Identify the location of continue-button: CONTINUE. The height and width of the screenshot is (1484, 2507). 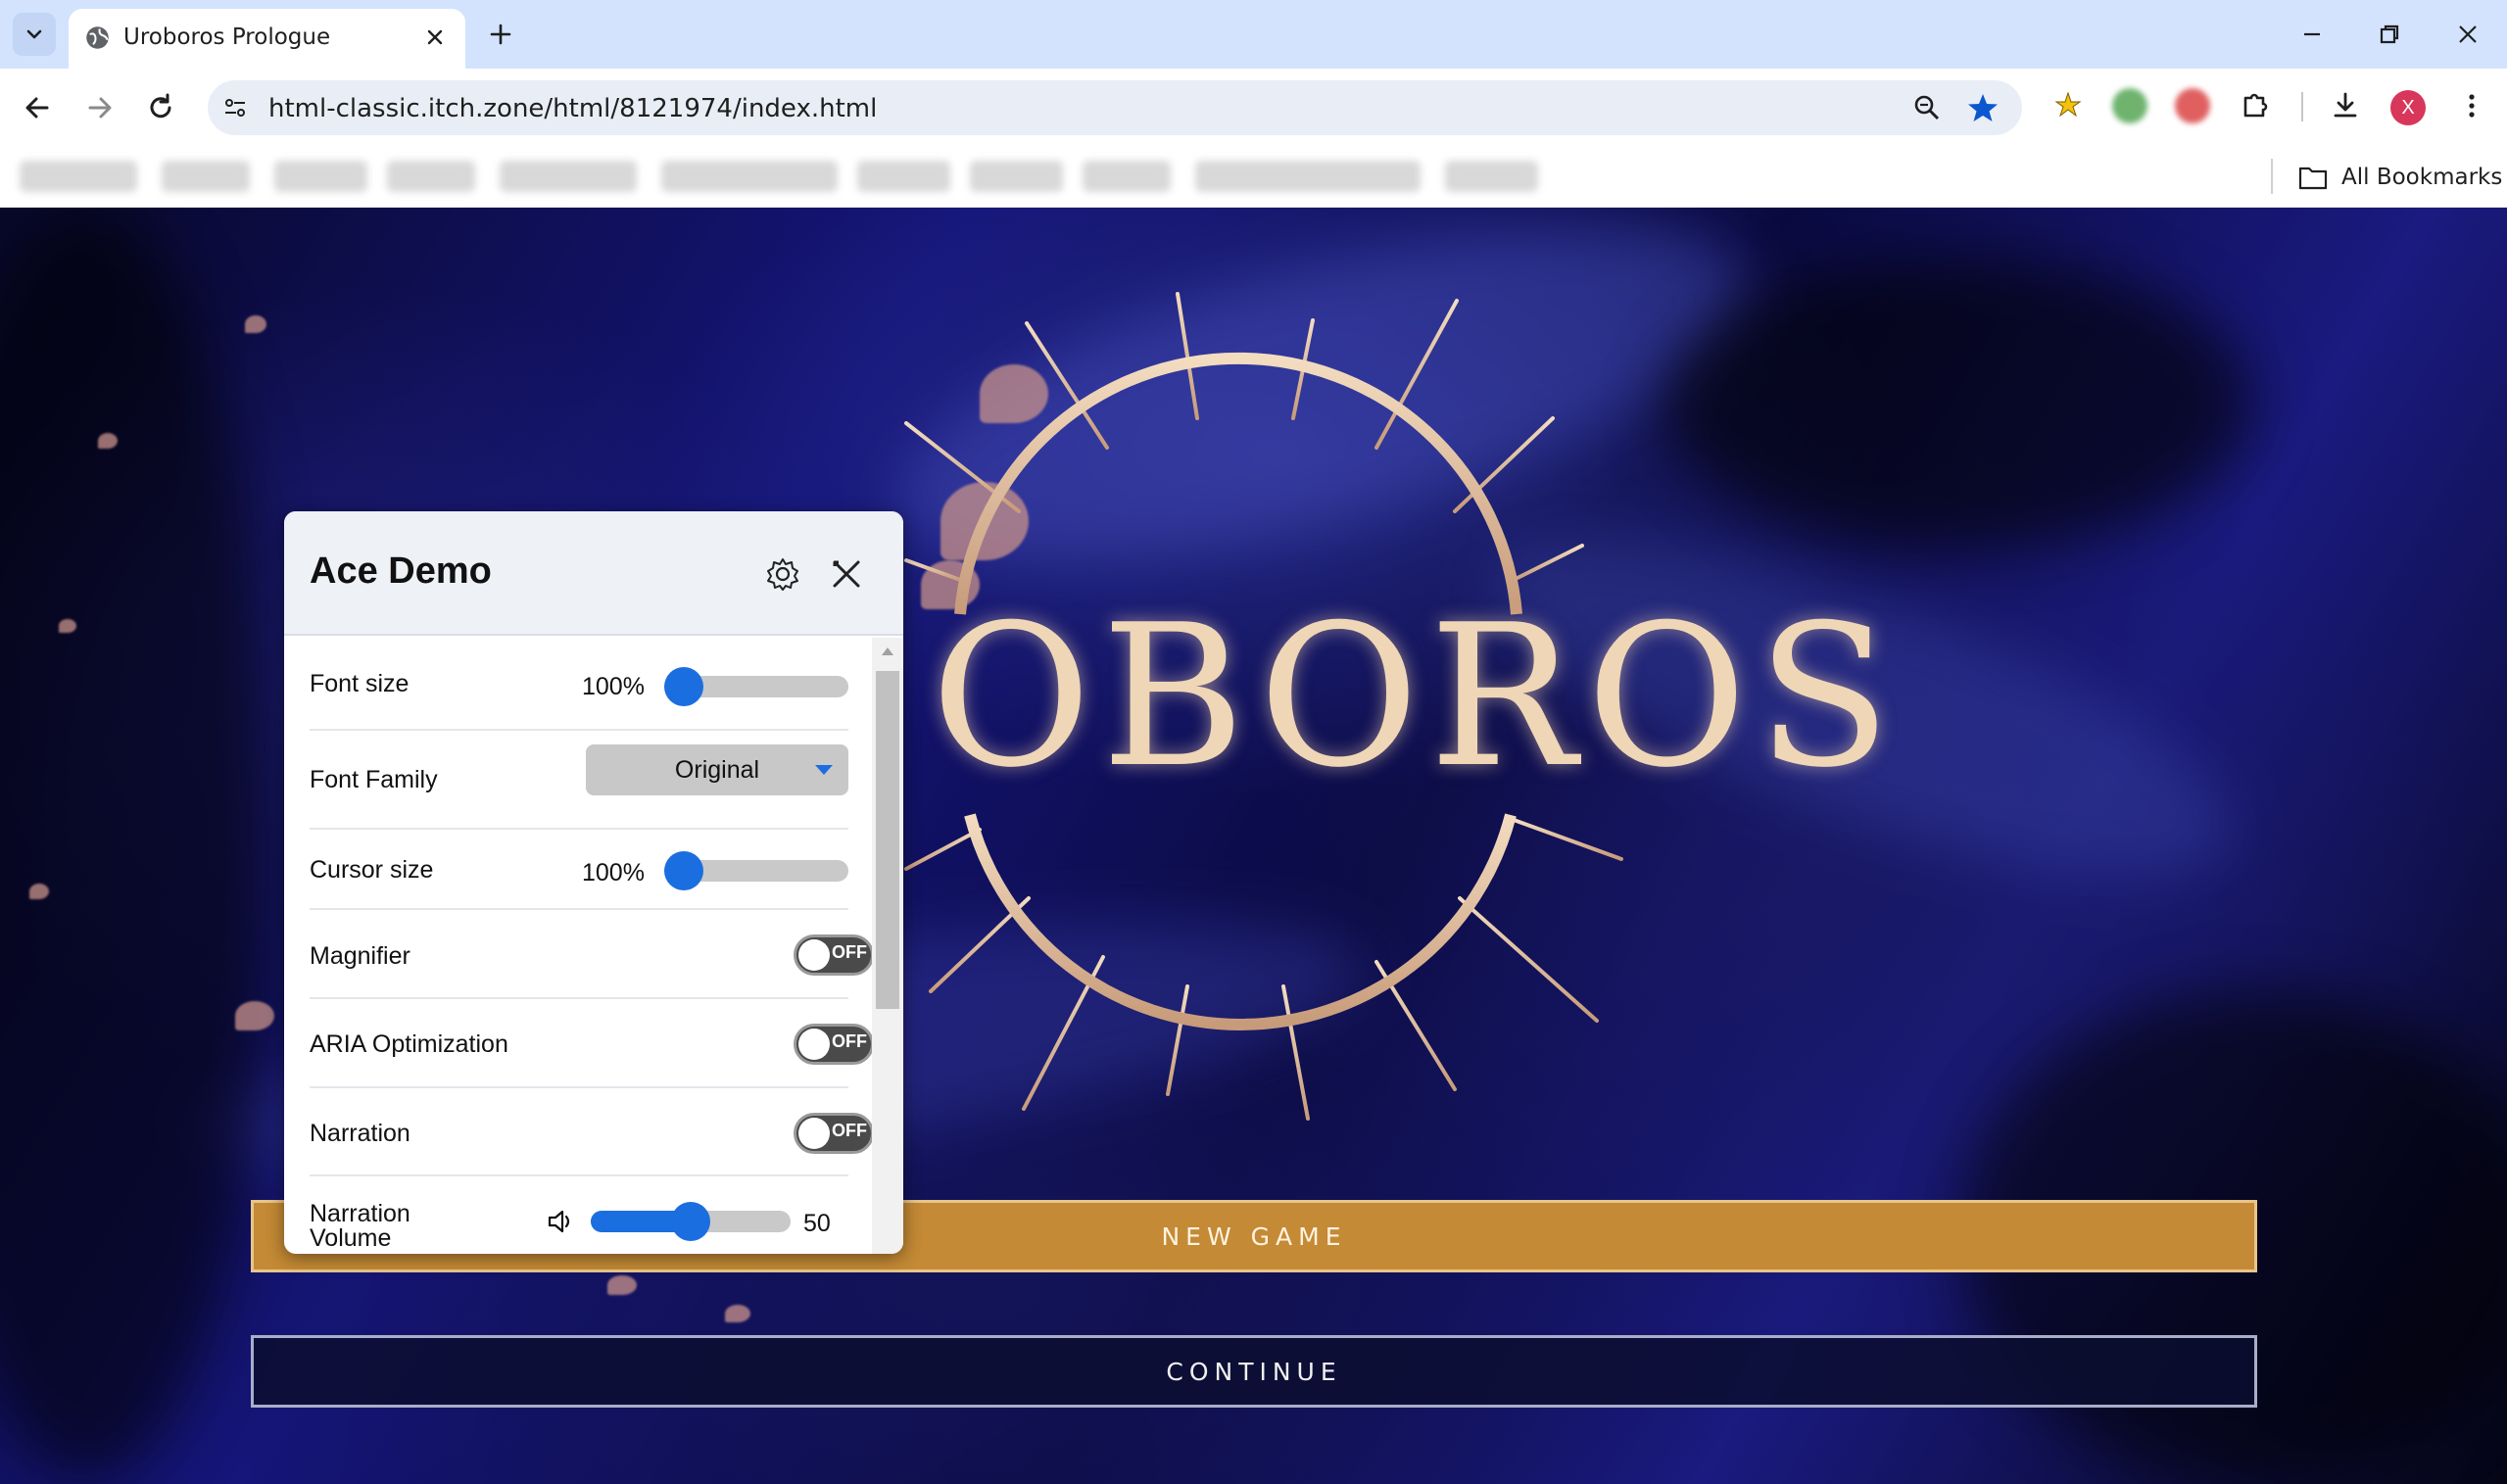
(1254, 1371).